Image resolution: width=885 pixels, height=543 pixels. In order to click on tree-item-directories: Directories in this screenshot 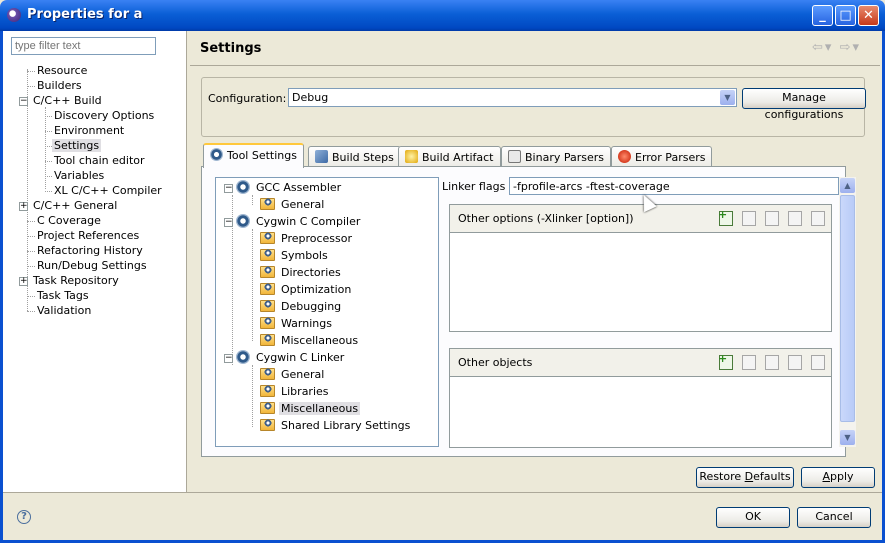, I will do `click(301, 272)`.